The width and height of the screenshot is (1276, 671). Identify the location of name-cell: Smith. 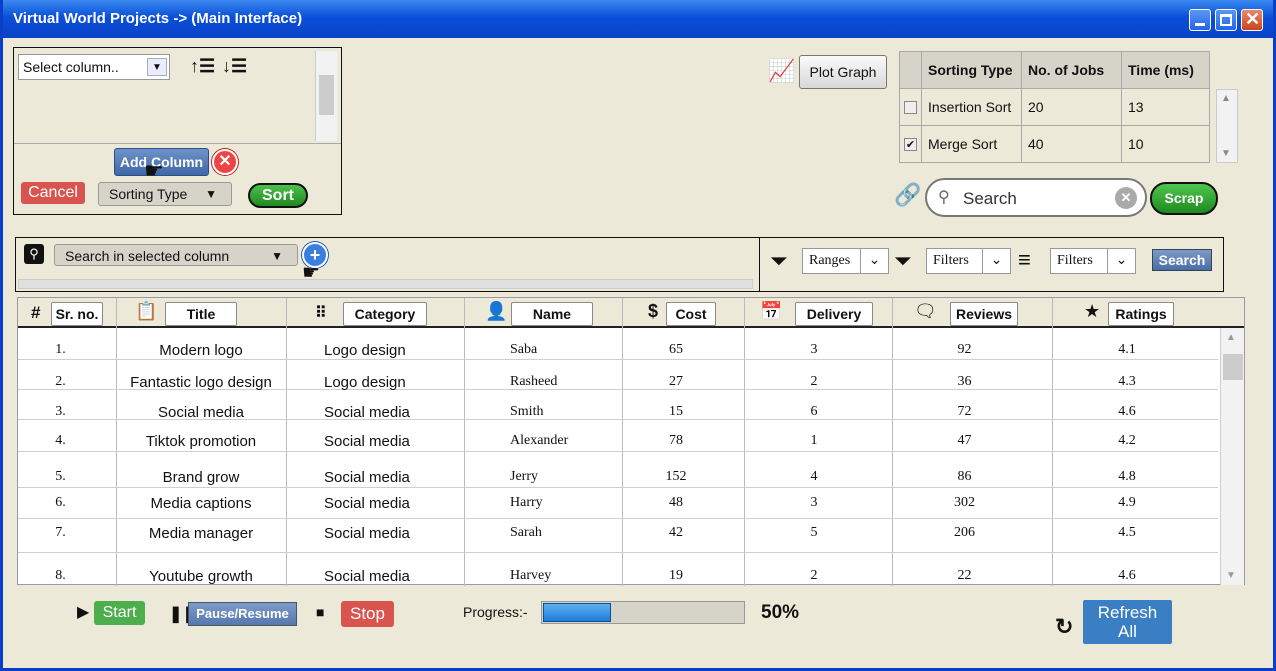
(527, 411).